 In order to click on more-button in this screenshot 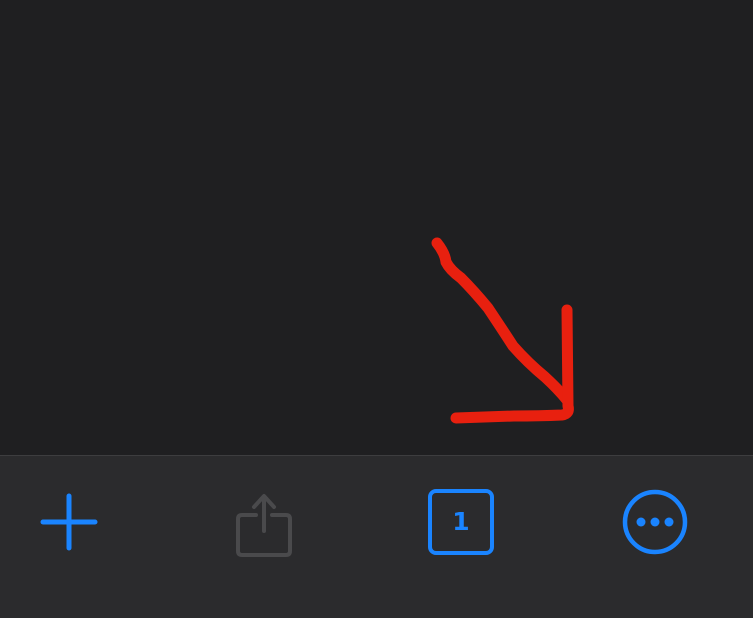, I will do `click(655, 521)`.